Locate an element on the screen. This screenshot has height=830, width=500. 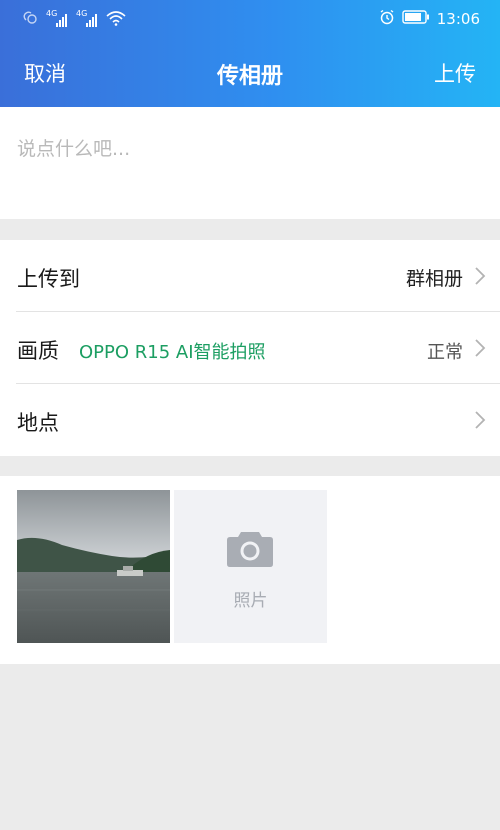
status-bar: 4G 4G 13:06 is located at coordinates (250, 19).